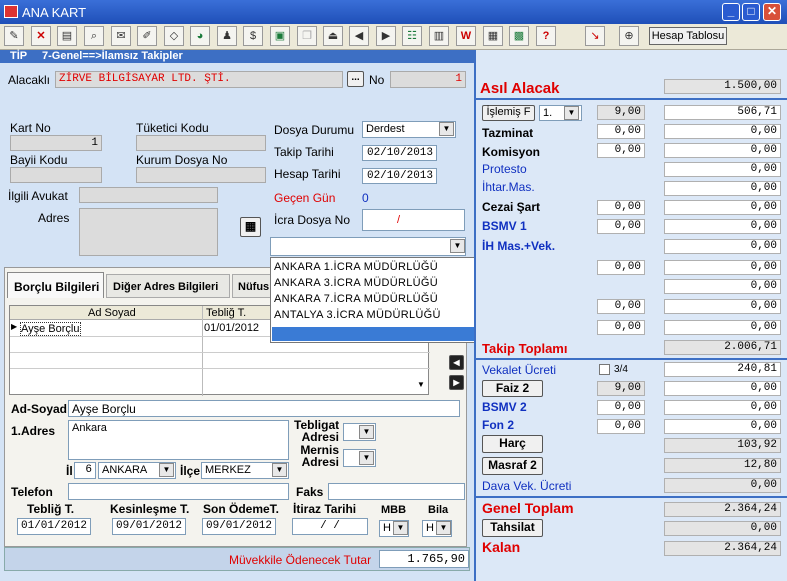 The height and width of the screenshot is (581, 787). Describe the element at coordinates (200, 36) in the screenshot. I see `chart-icon: ◕` at that location.